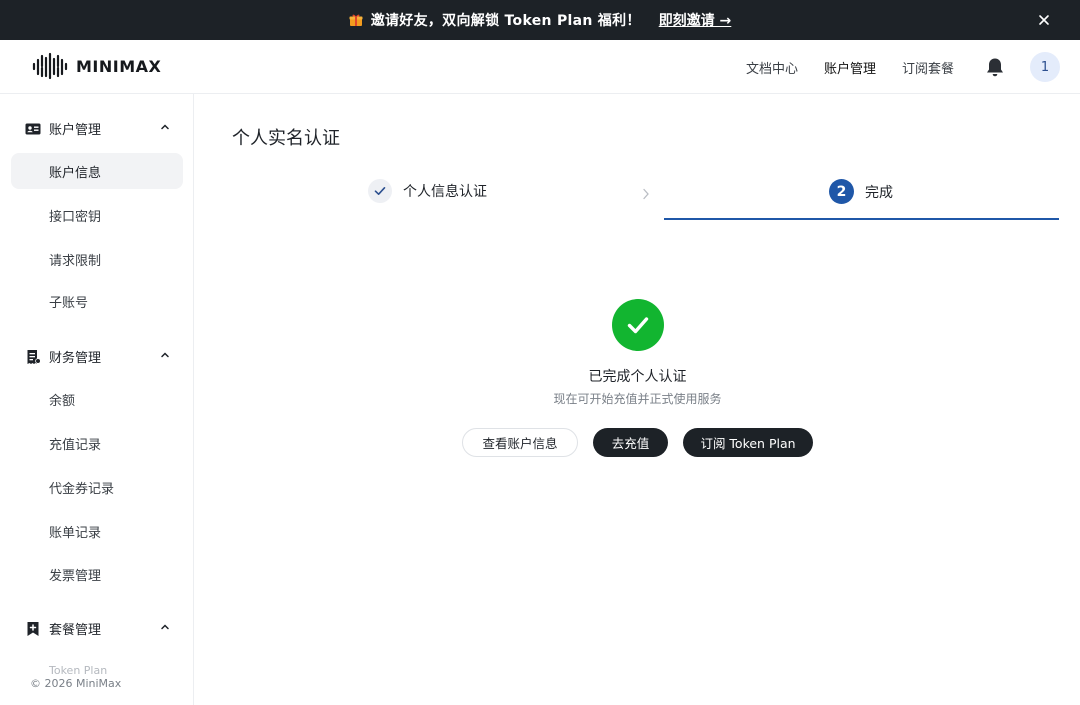 The image size is (1080, 705). What do you see at coordinates (890, 67) in the screenshot?
I see `top-nav: 文档中心 账户管理 订阅套餐 1` at bounding box center [890, 67].